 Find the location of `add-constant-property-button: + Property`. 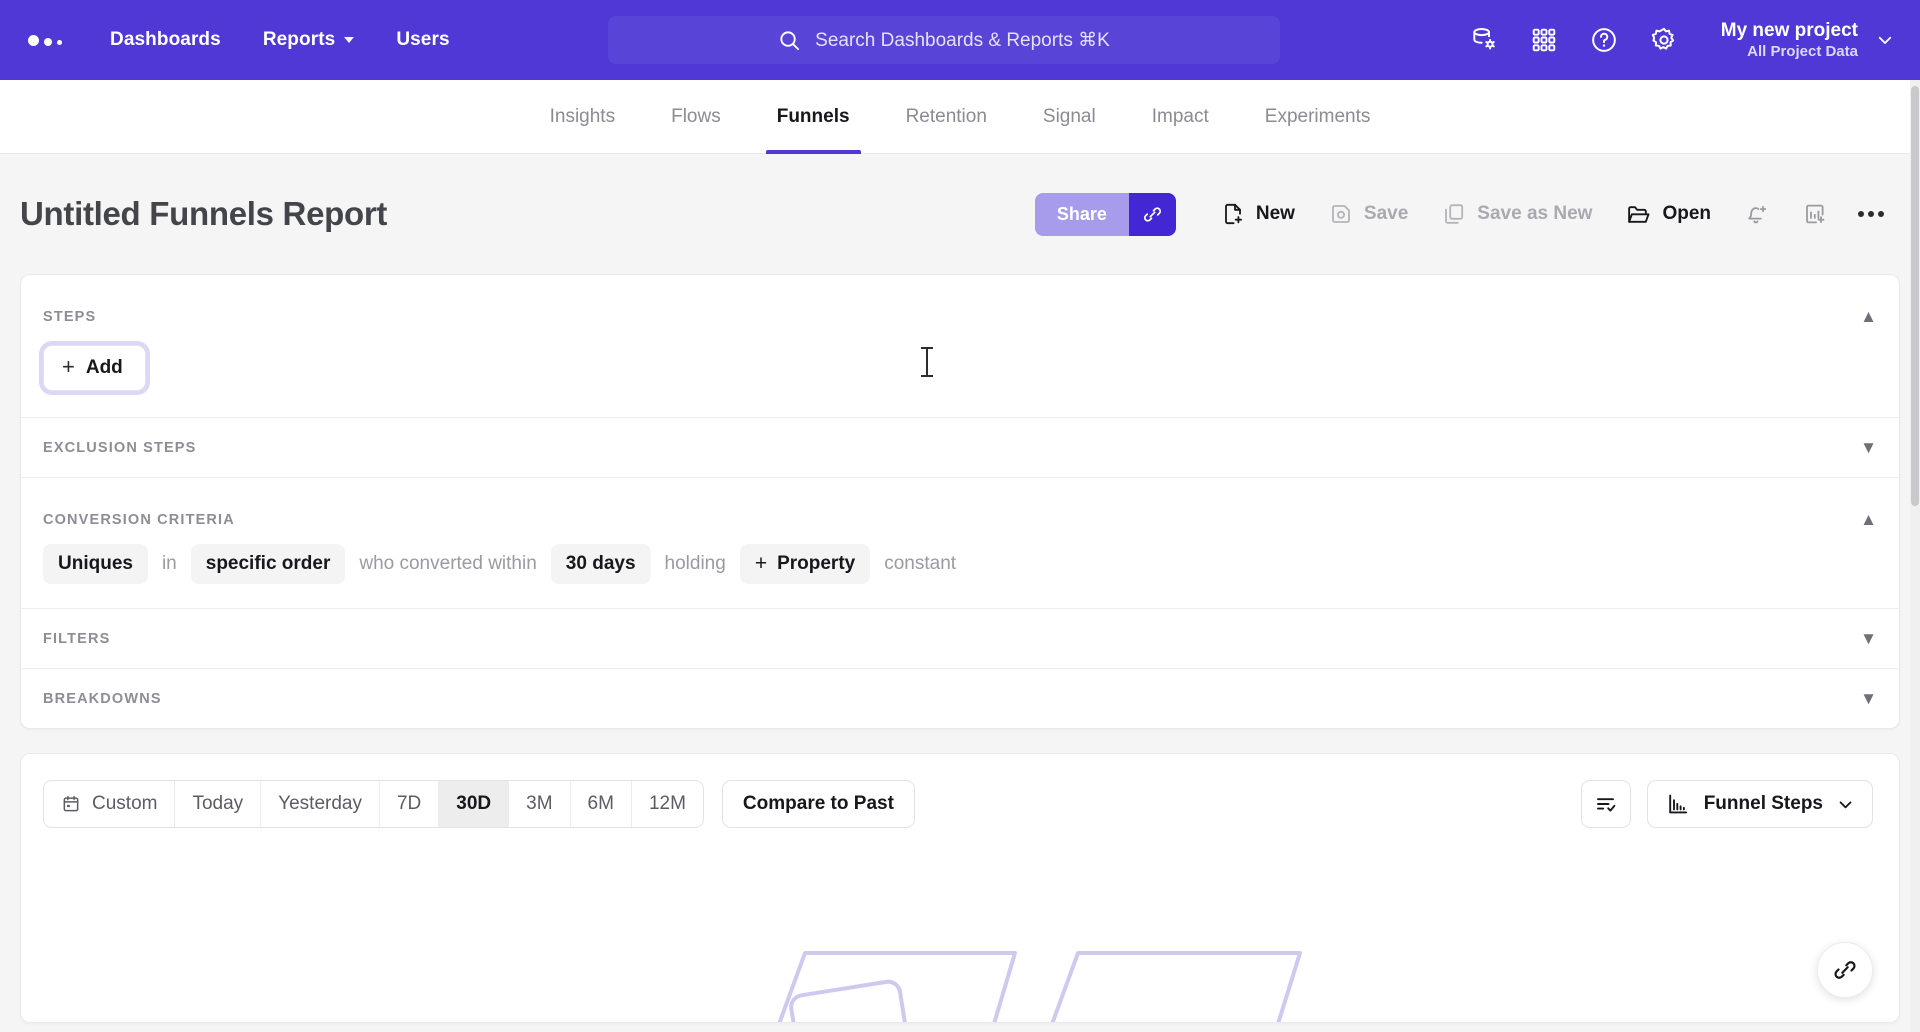

add-constant-property-button: + Property is located at coordinates (805, 564).